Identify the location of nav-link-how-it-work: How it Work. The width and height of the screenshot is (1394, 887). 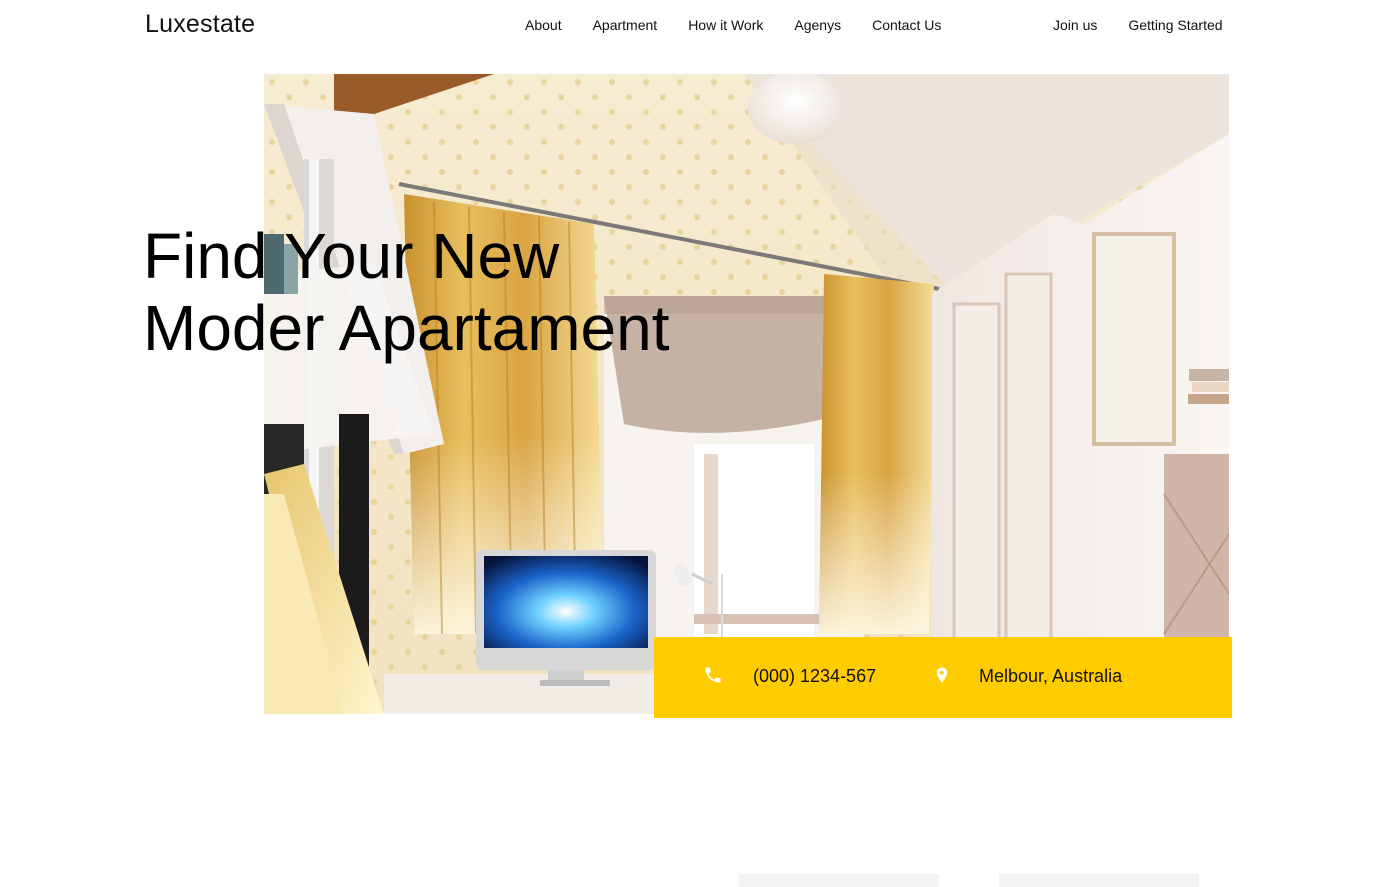
(725, 25).